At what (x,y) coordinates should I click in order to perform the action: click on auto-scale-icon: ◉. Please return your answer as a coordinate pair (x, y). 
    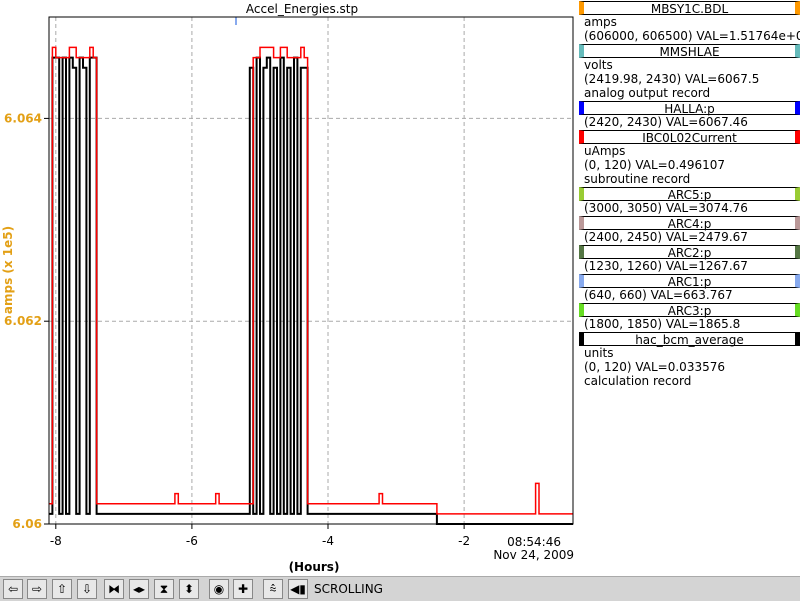
    Looking at the image, I should click on (219, 589).